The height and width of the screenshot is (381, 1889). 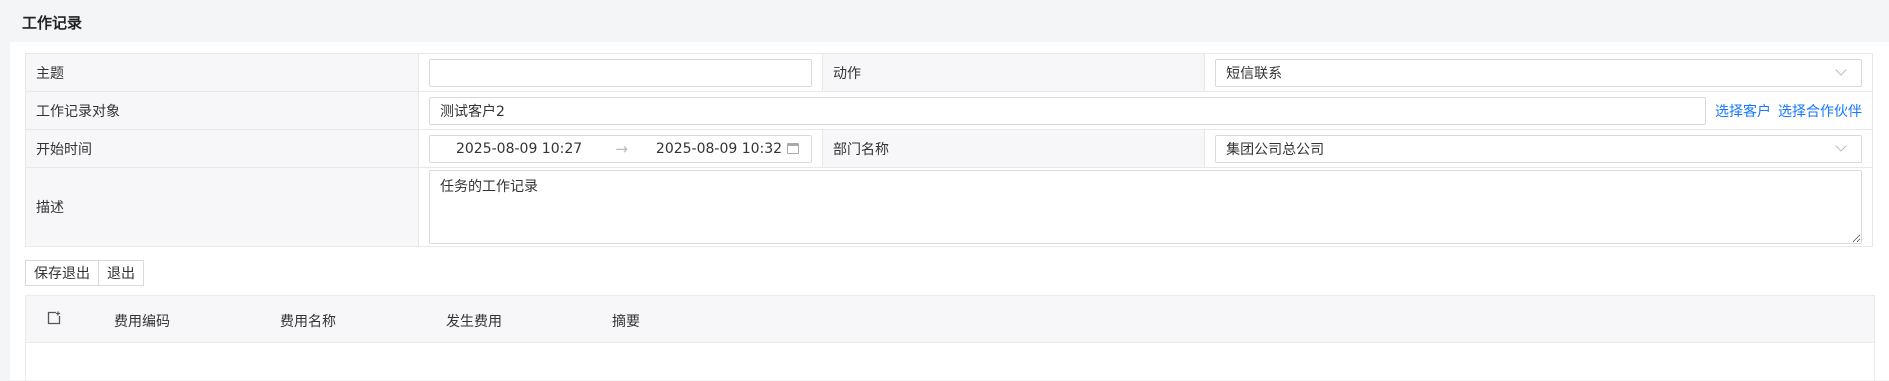 What do you see at coordinates (793, 148) in the screenshot?
I see `calendar-icon` at bounding box center [793, 148].